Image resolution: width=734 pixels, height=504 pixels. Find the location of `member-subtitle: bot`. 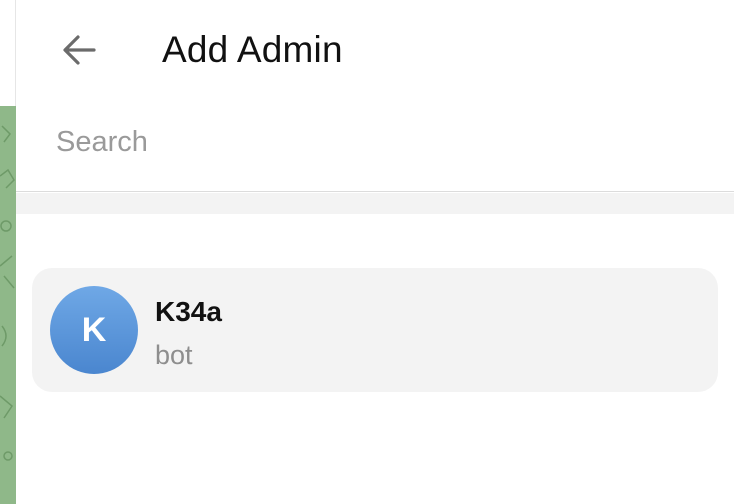

member-subtitle: bot is located at coordinates (174, 355).